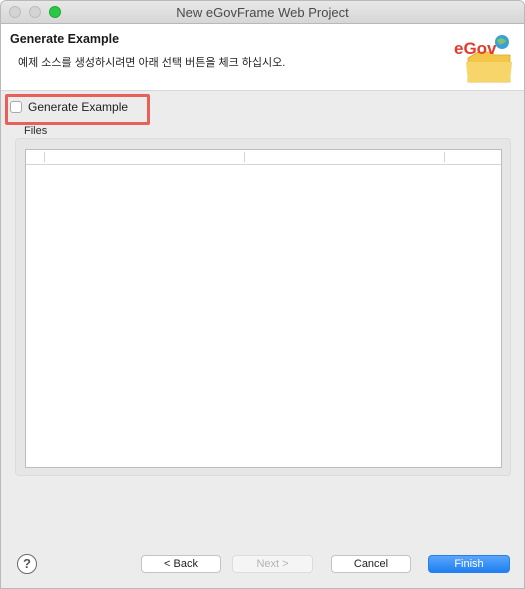 This screenshot has height=589, width=525. Describe the element at coordinates (469, 564) in the screenshot. I see `finish-button: Finish` at that location.